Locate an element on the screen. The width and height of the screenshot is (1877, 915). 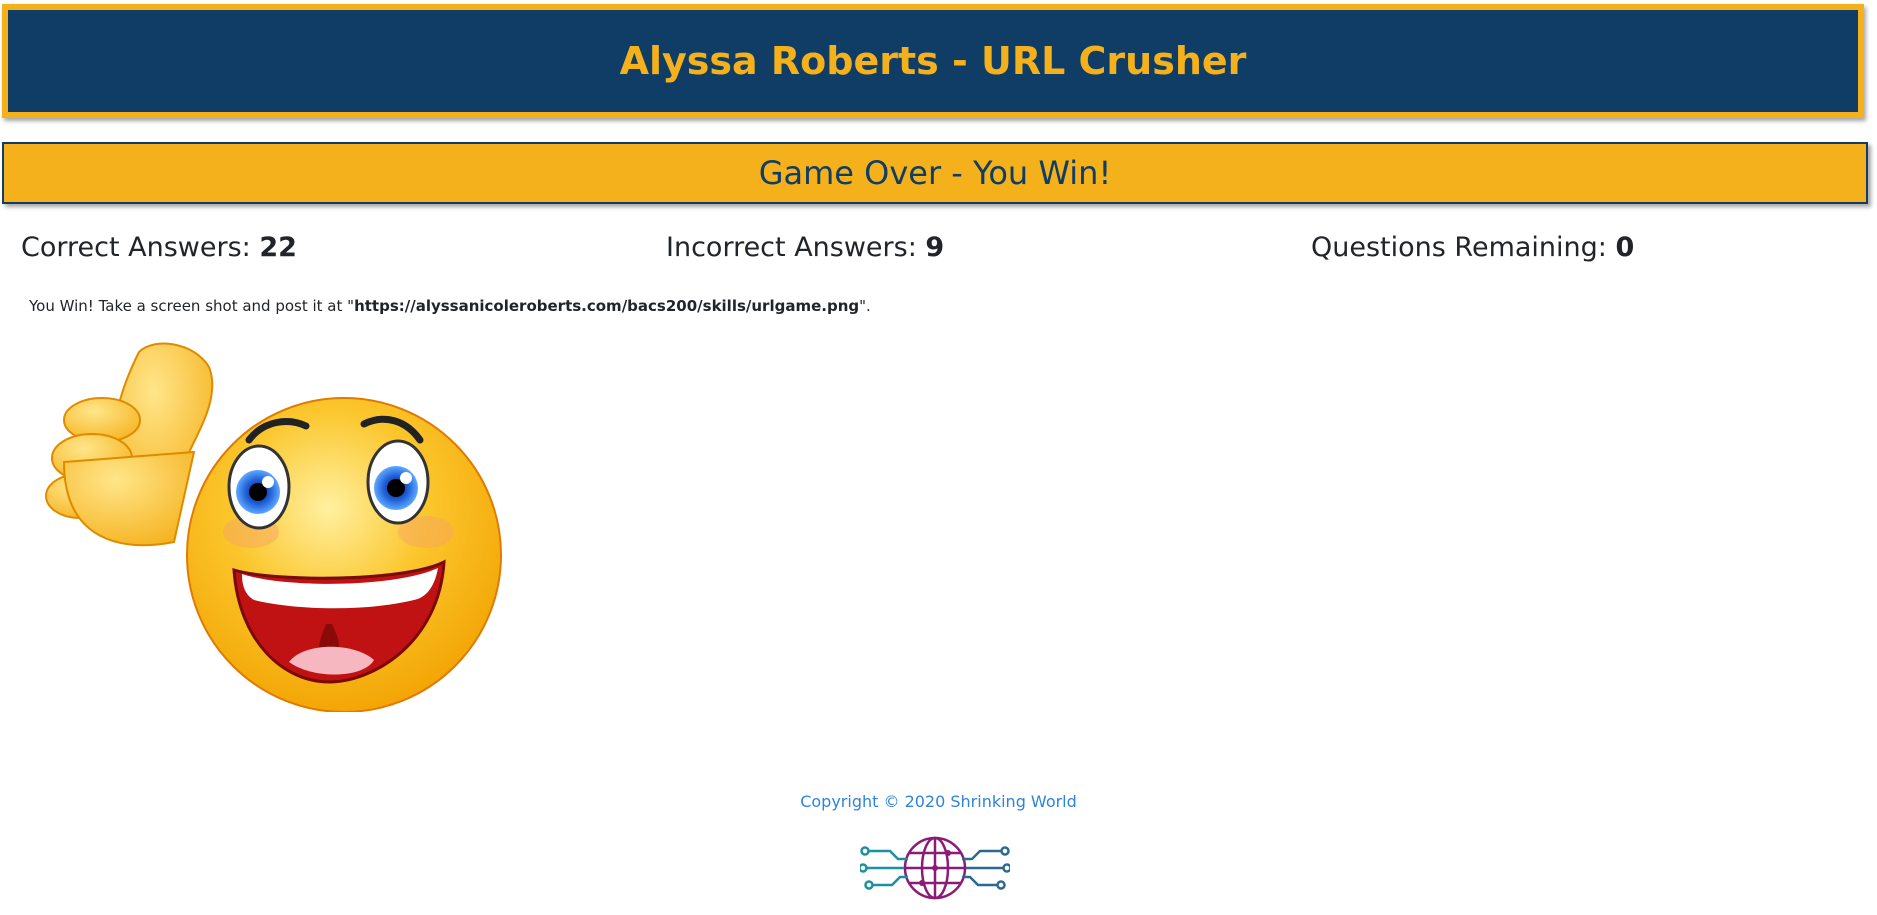
game-over-banner: Game Over - You Win! is located at coordinates (935, 173).